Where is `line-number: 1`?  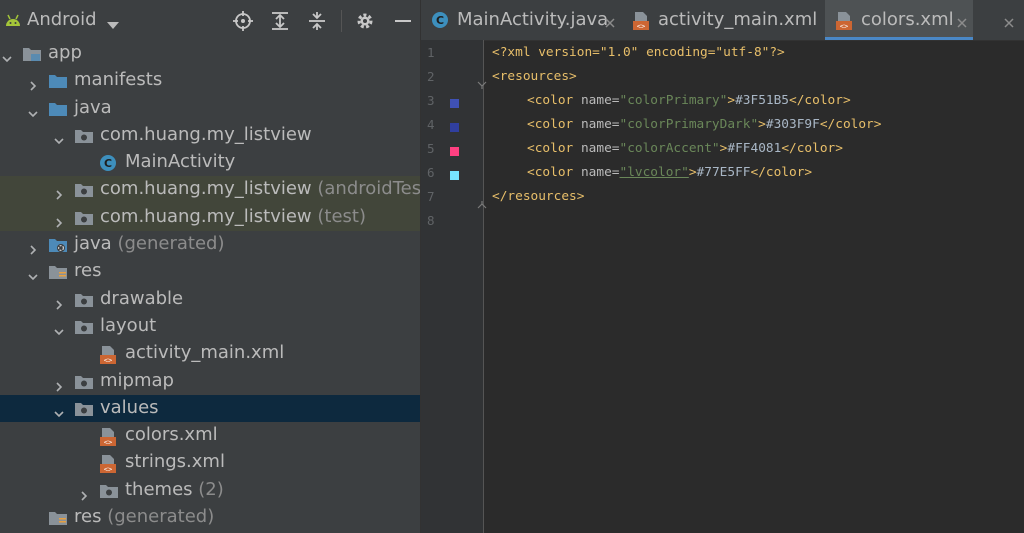 line-number: 1 is located at coordinates (431, 52).